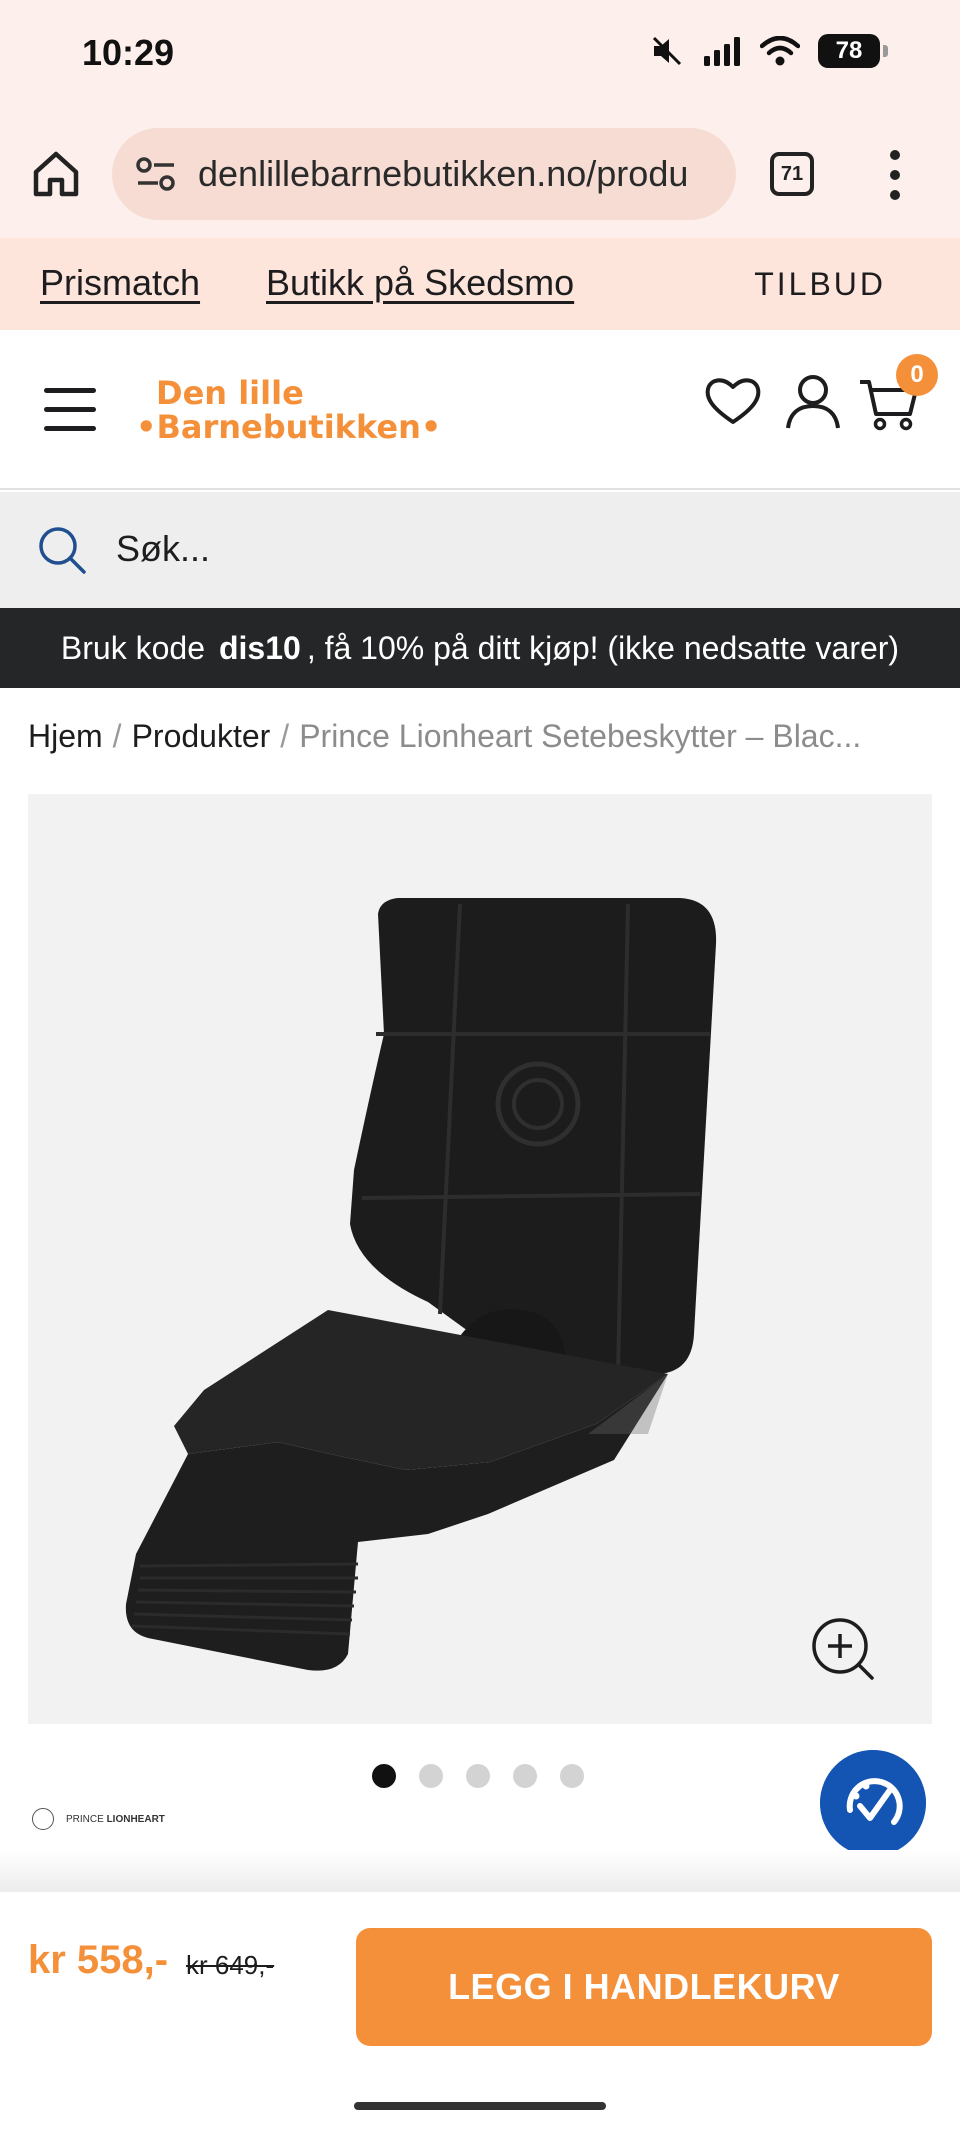 The width and height of the screenshot is (960, 2133). Describe the element at coordinates (813, 401) in the screenshot. I see `account-icon` at that location.